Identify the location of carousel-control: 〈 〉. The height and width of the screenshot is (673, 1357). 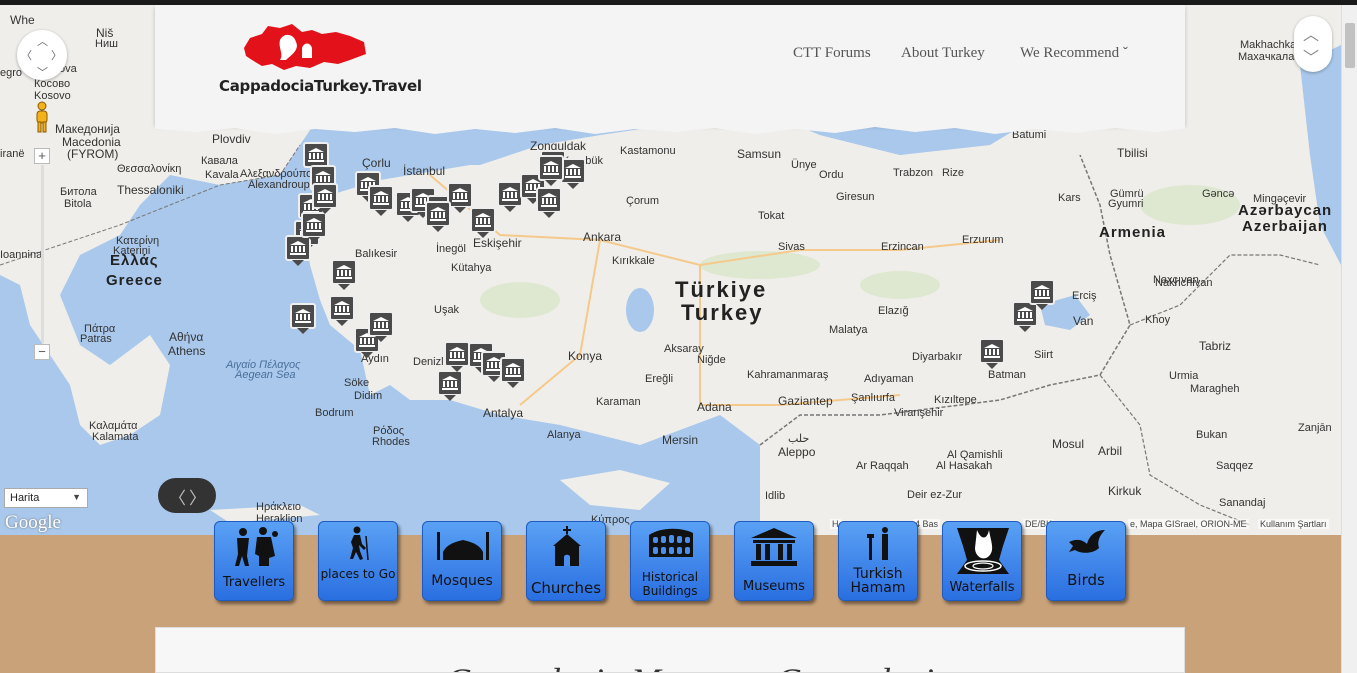
(187, 495).